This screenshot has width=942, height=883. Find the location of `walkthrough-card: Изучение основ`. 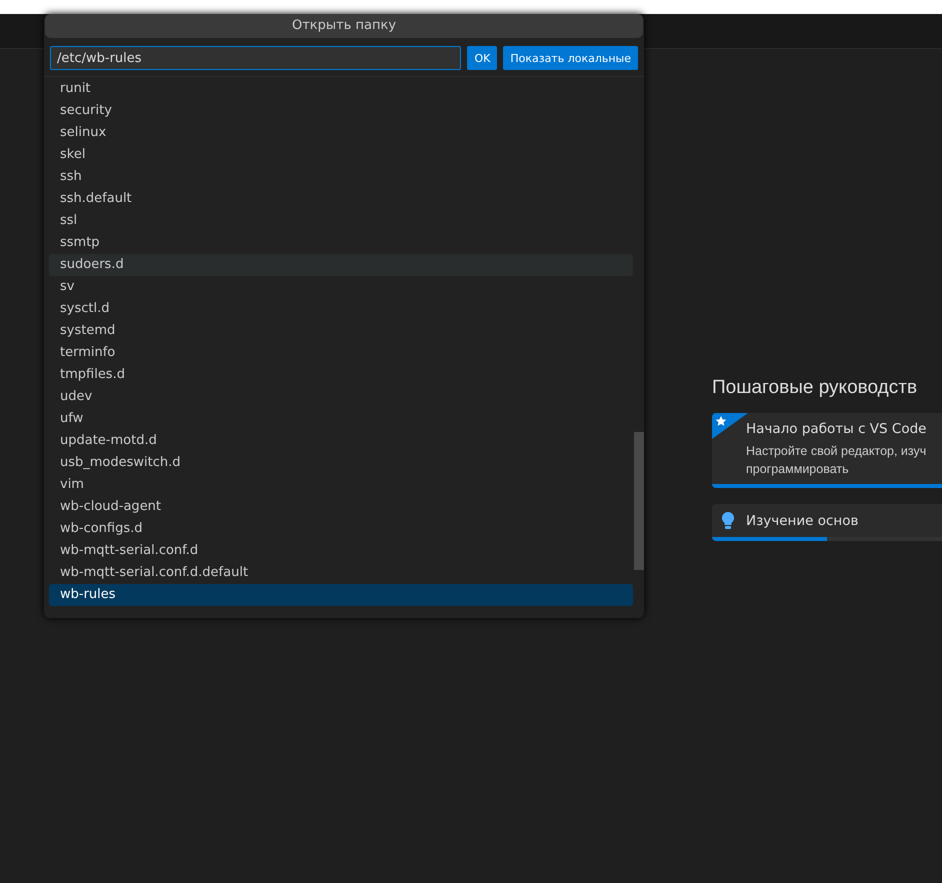

walkthrough-card: Изучение основ is located at coordinates (827, 522).